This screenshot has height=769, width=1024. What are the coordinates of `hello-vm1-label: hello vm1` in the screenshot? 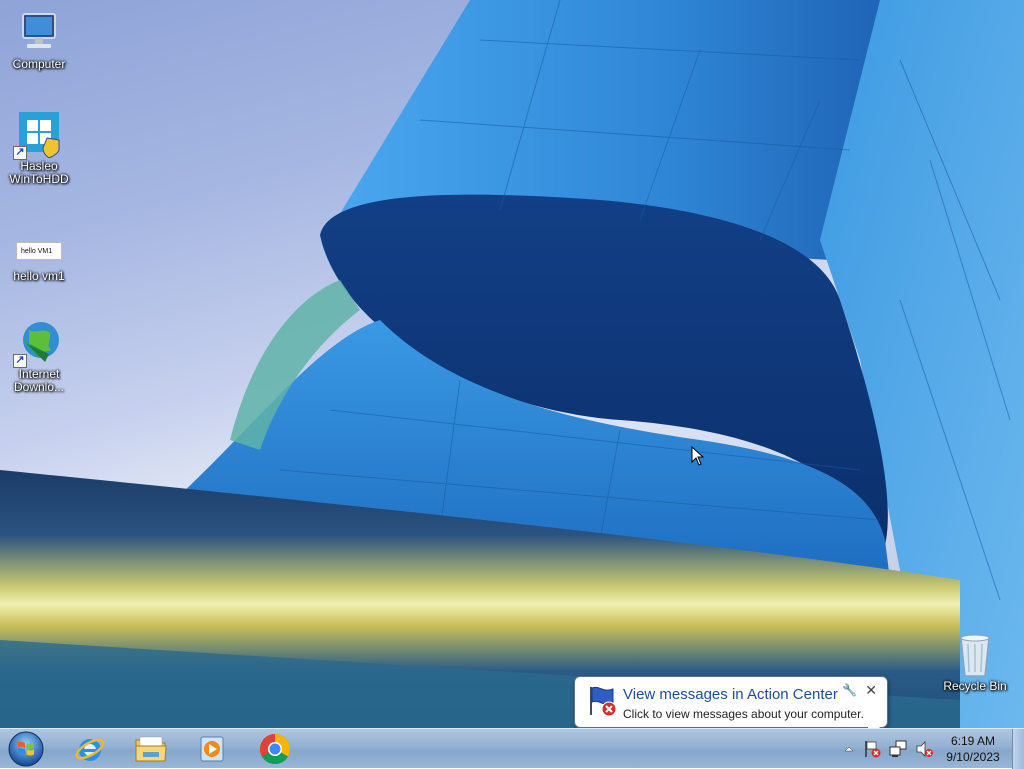 It's located at (39, 276).